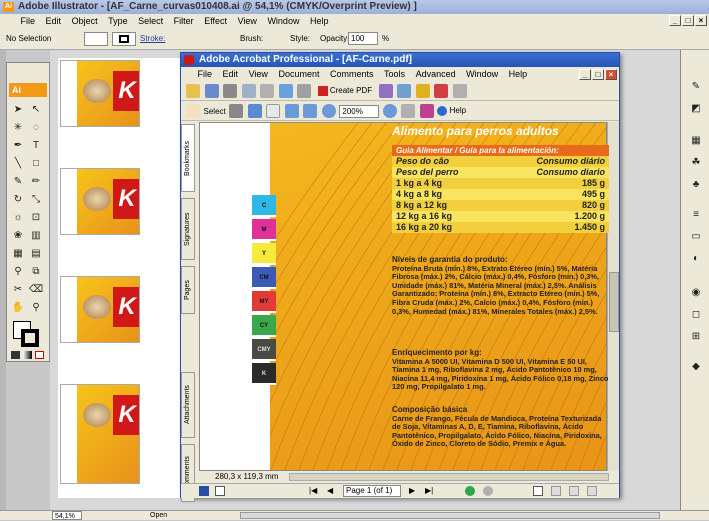 Image resolution: width=709 pixels, height=521 pixels. I want to click on ai-menu-type: Type, so click(118, 21).